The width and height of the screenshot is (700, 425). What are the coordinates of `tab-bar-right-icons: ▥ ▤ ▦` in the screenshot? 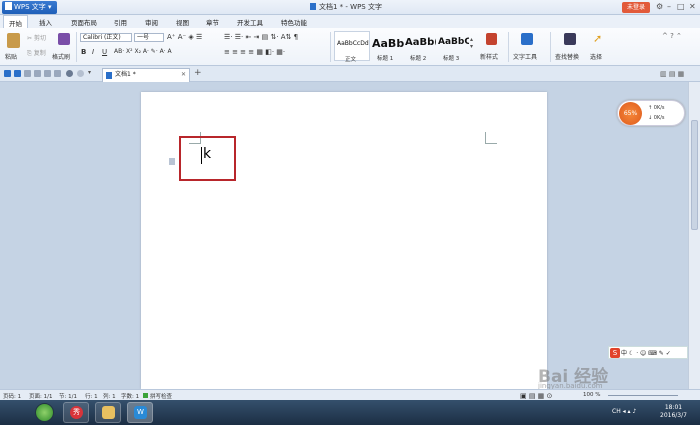 It's located at (672, 74).